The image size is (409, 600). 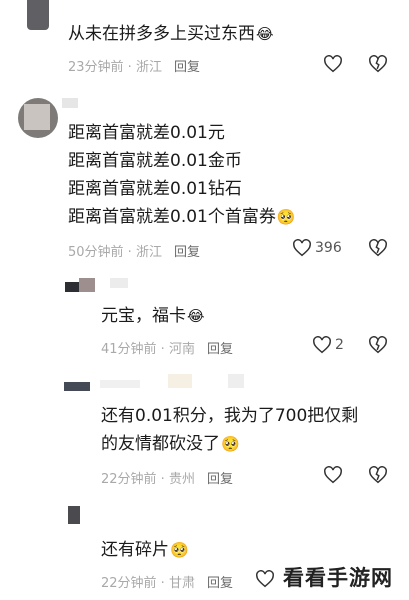 What do you see at coordinates (338, 577) in the screenshot?
I see `watermark: 看看手游网` at bounding box center [338, 577].